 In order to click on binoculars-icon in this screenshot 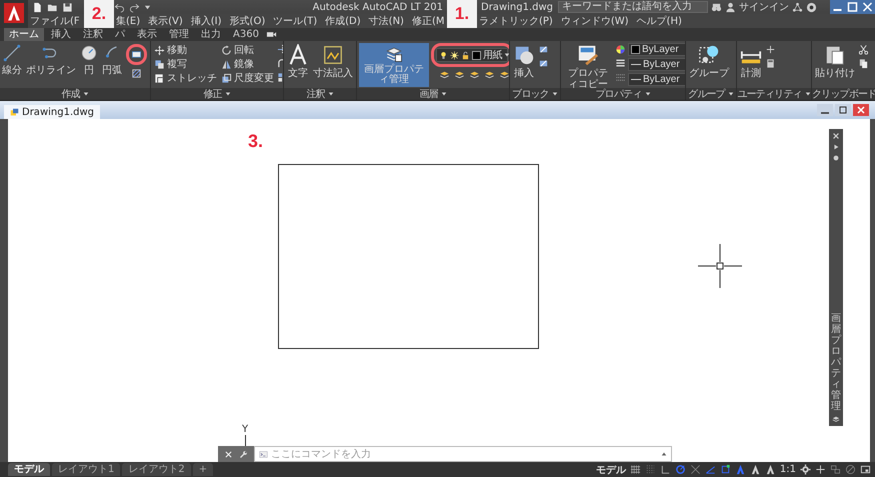, I will do `click(716, 7)`.